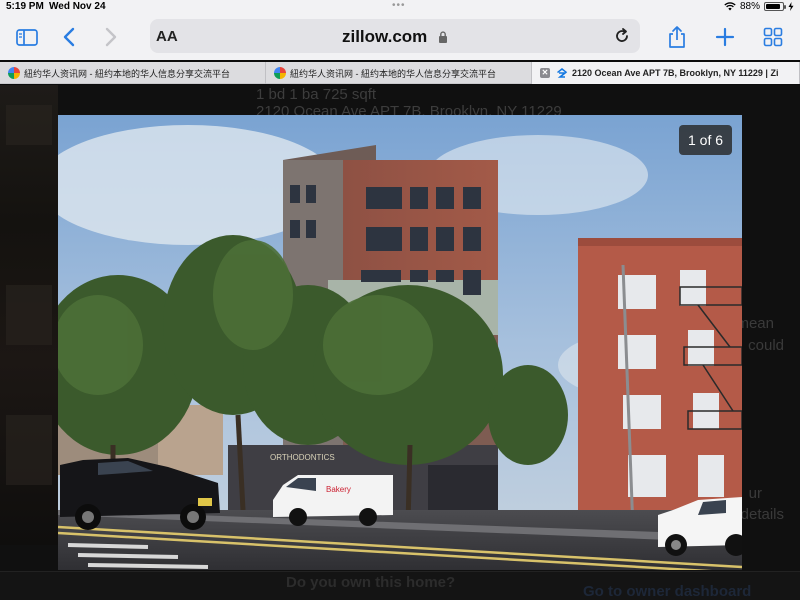 This screenshot has height=600, width=800. I want to click on new-tab-plus-icon, so click(725, 37).